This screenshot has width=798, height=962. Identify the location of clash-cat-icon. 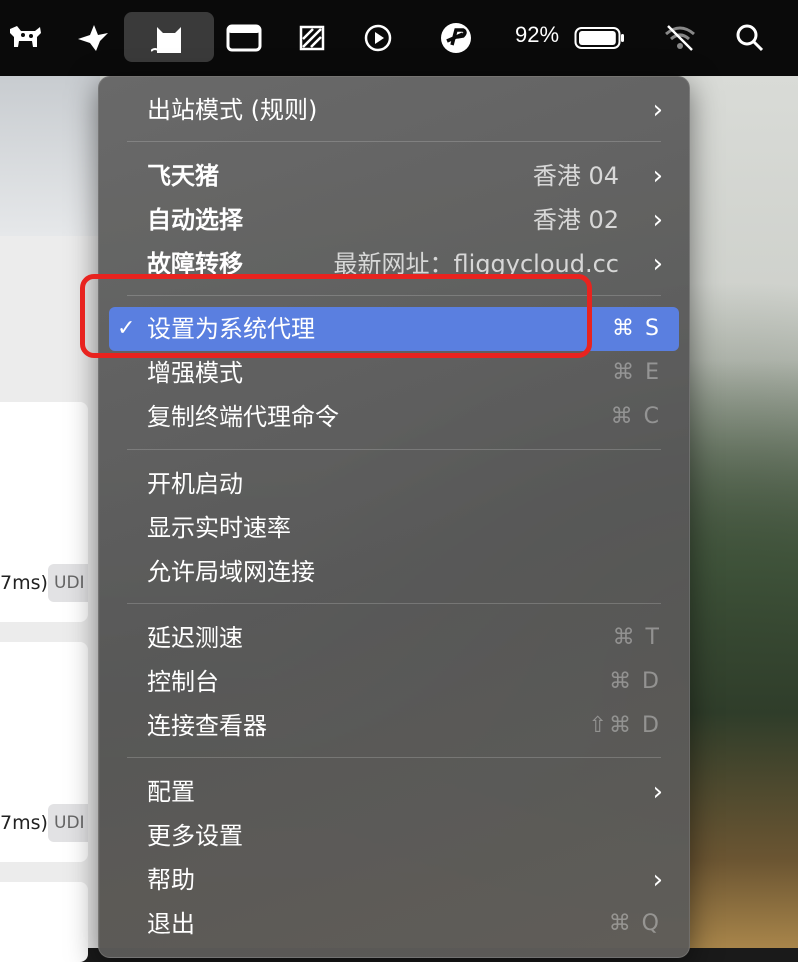
(169, 38).